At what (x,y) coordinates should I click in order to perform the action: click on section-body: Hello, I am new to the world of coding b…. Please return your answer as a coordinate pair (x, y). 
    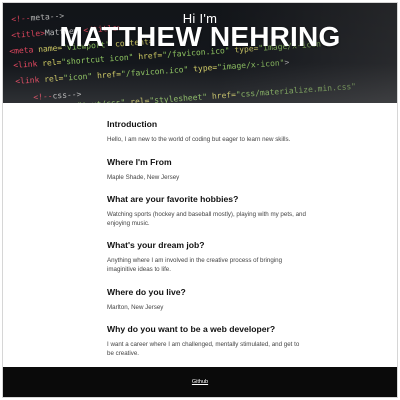
    Looking at the image, I should click on (199, 139).